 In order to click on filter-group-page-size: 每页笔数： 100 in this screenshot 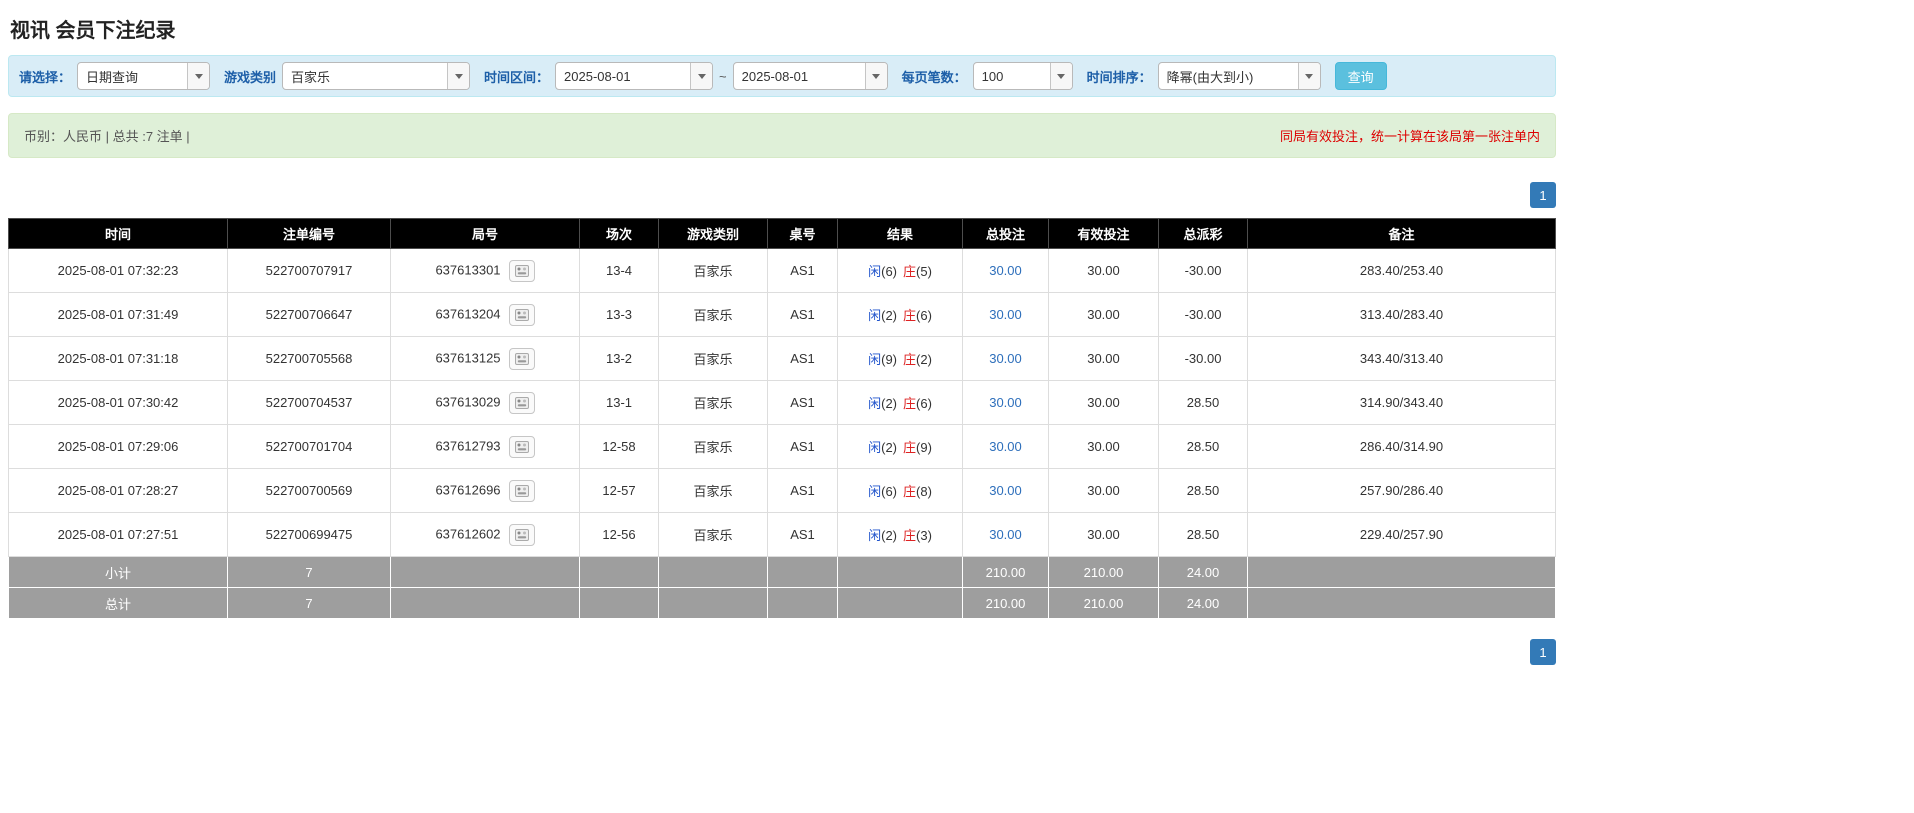, I will do `click(987, 76)`.